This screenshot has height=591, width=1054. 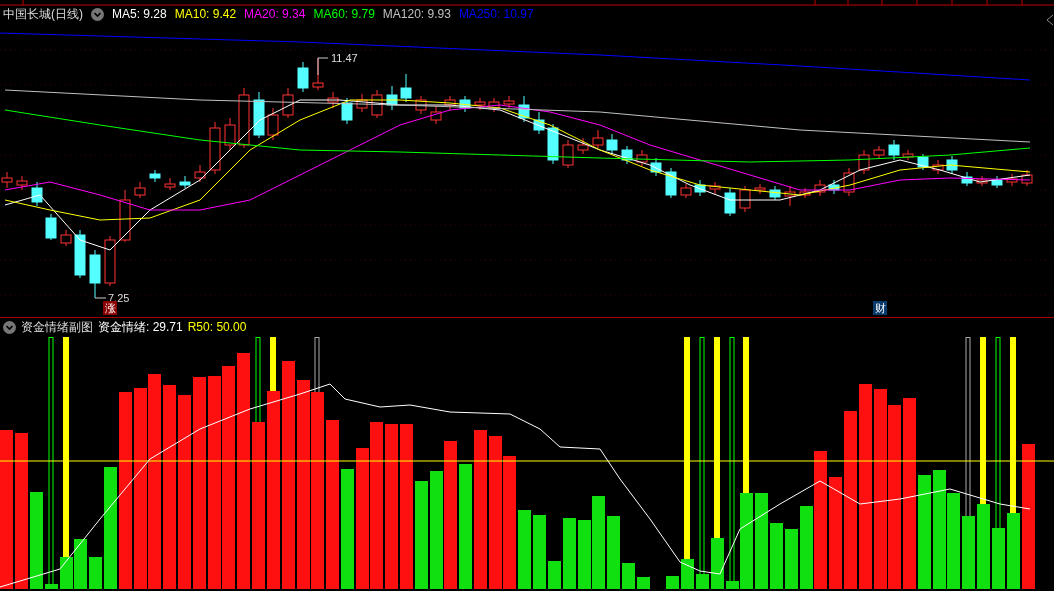 I want to click on indicator-value: MA60: 9.79, so click(x=344, y=14).